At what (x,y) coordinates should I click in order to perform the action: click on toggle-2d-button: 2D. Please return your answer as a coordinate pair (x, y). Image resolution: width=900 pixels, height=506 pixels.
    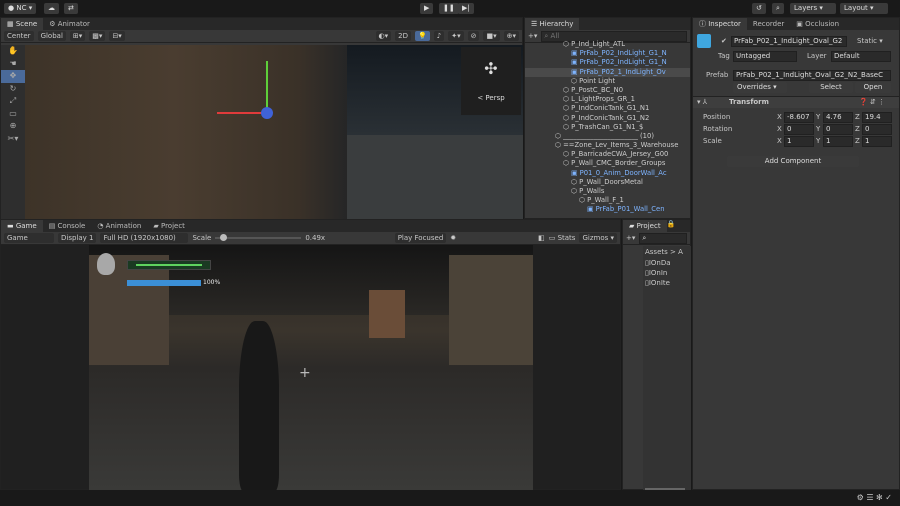
    Looking at the image, I should click on (403, 36).